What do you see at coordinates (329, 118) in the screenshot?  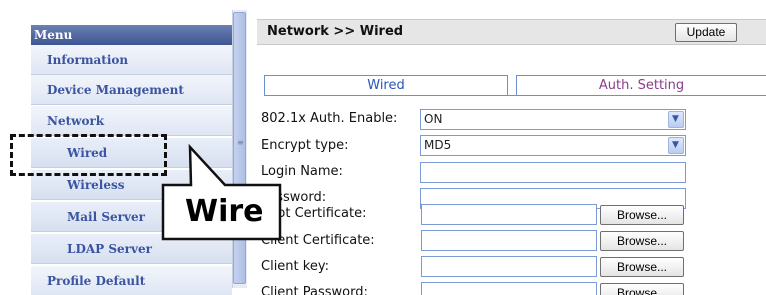 I see `auth-enable-label: 802.1x Auth. Enable:` at bounding box center [329, 118].